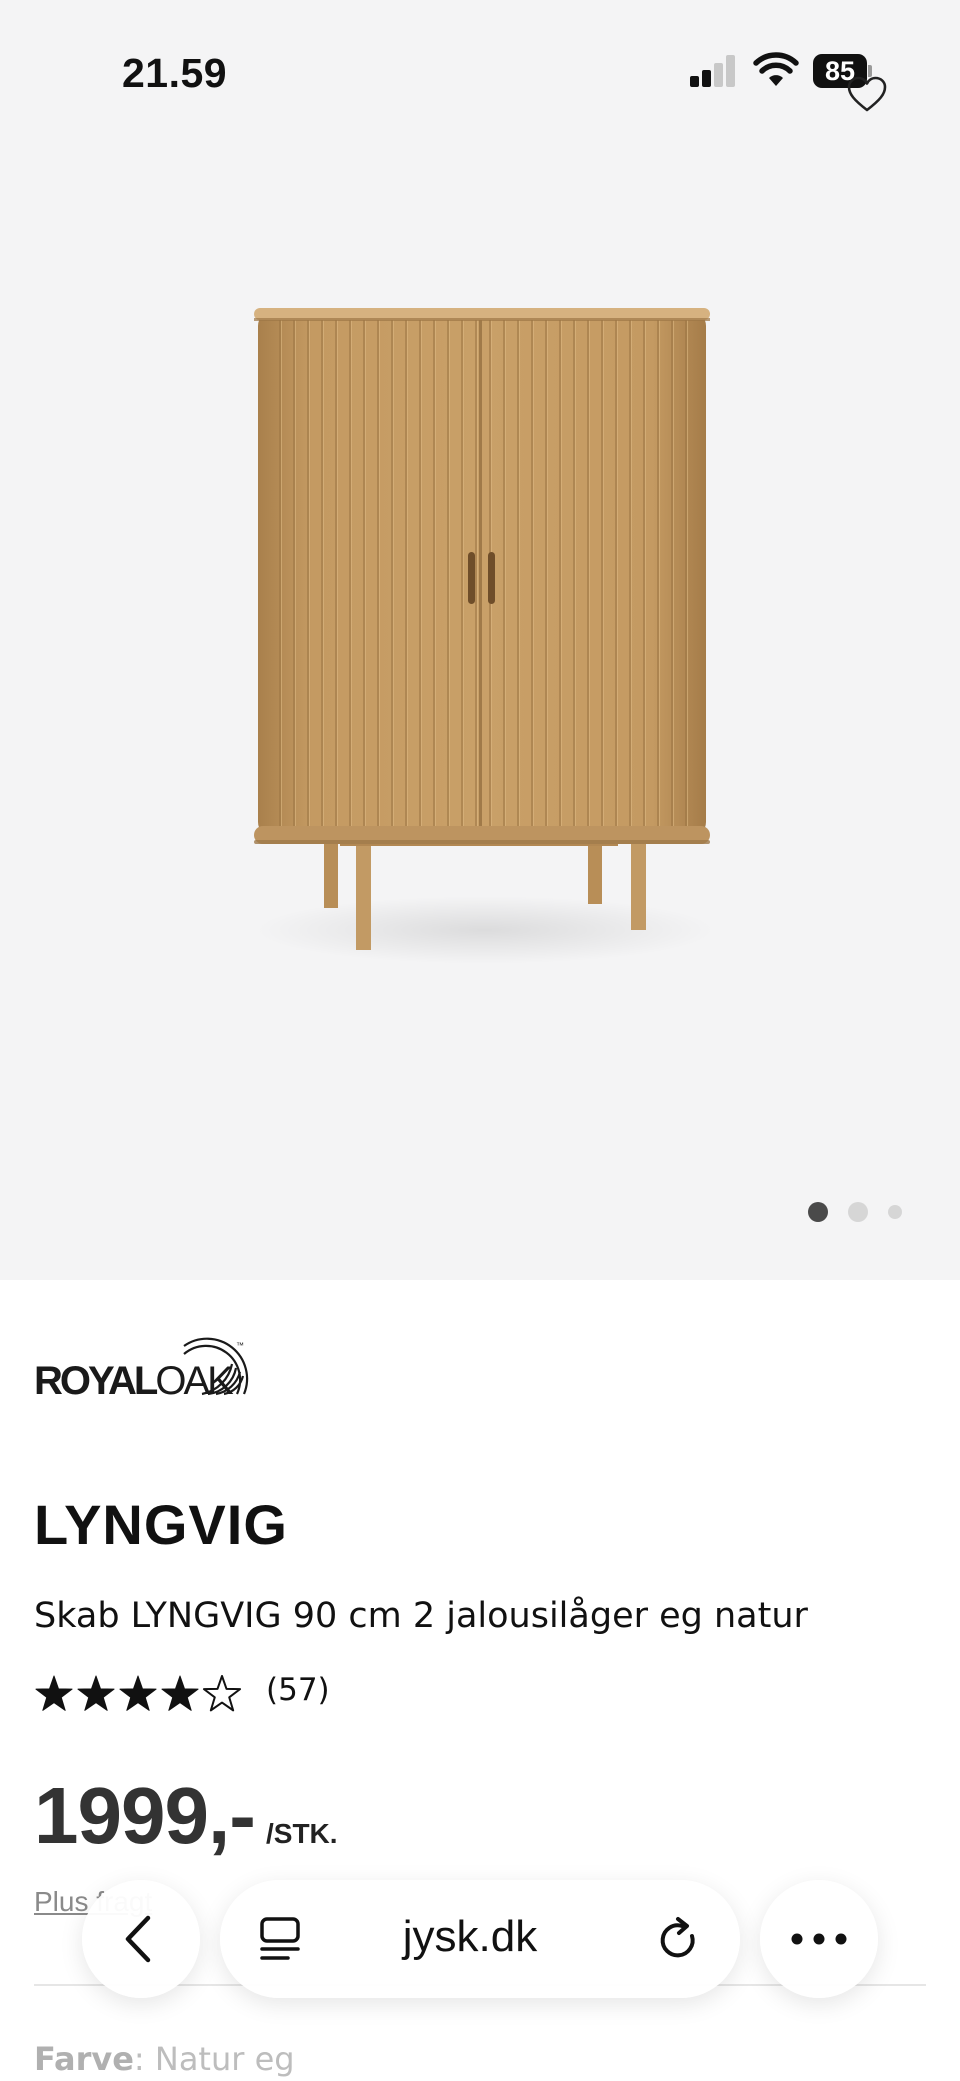 This screenshot has height=2081, width=960. I want to click on heart-outline-icon, so click(867, 94).